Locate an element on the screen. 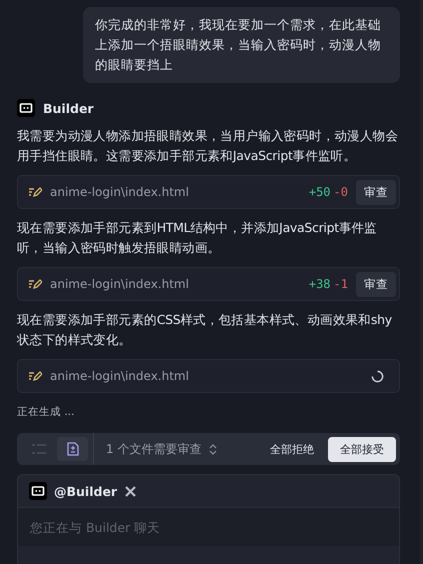  file-card: anime-login\index.html +50 -0 审查 is located at coordinates (208, 192).